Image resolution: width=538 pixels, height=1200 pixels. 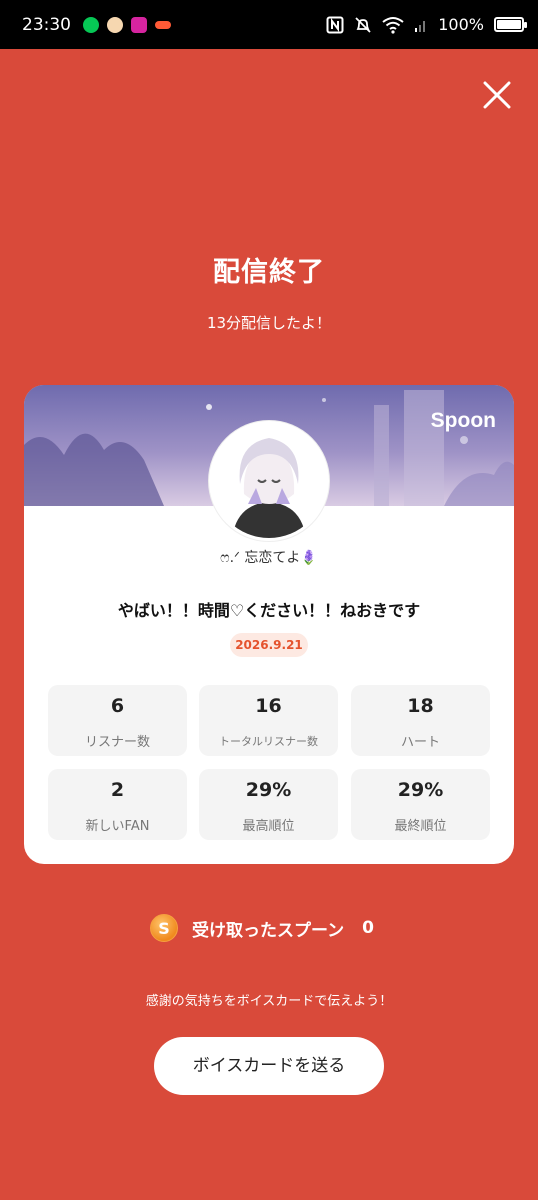 I want to click on stat-label: トータルリスナー数, so click(x=268, y=741).